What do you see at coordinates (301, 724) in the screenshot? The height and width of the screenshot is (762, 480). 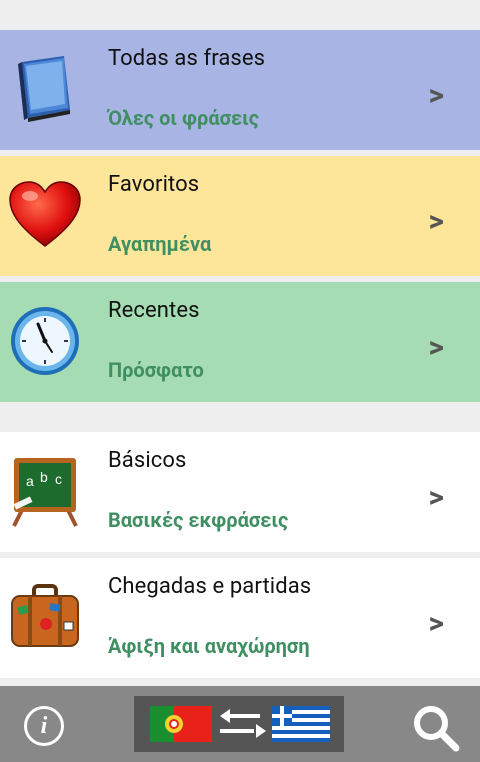 I see `greece-flag-icon` at bounding box center [301, 724].